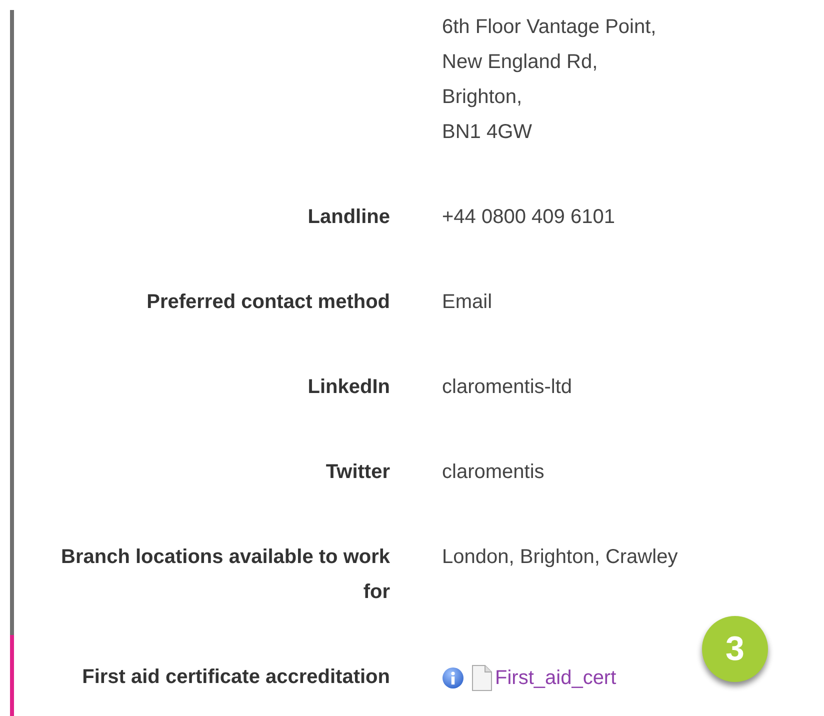  Describe the element at coordinates (493, 472) in the screenshot. I see `field-value: claromentis` at that location.